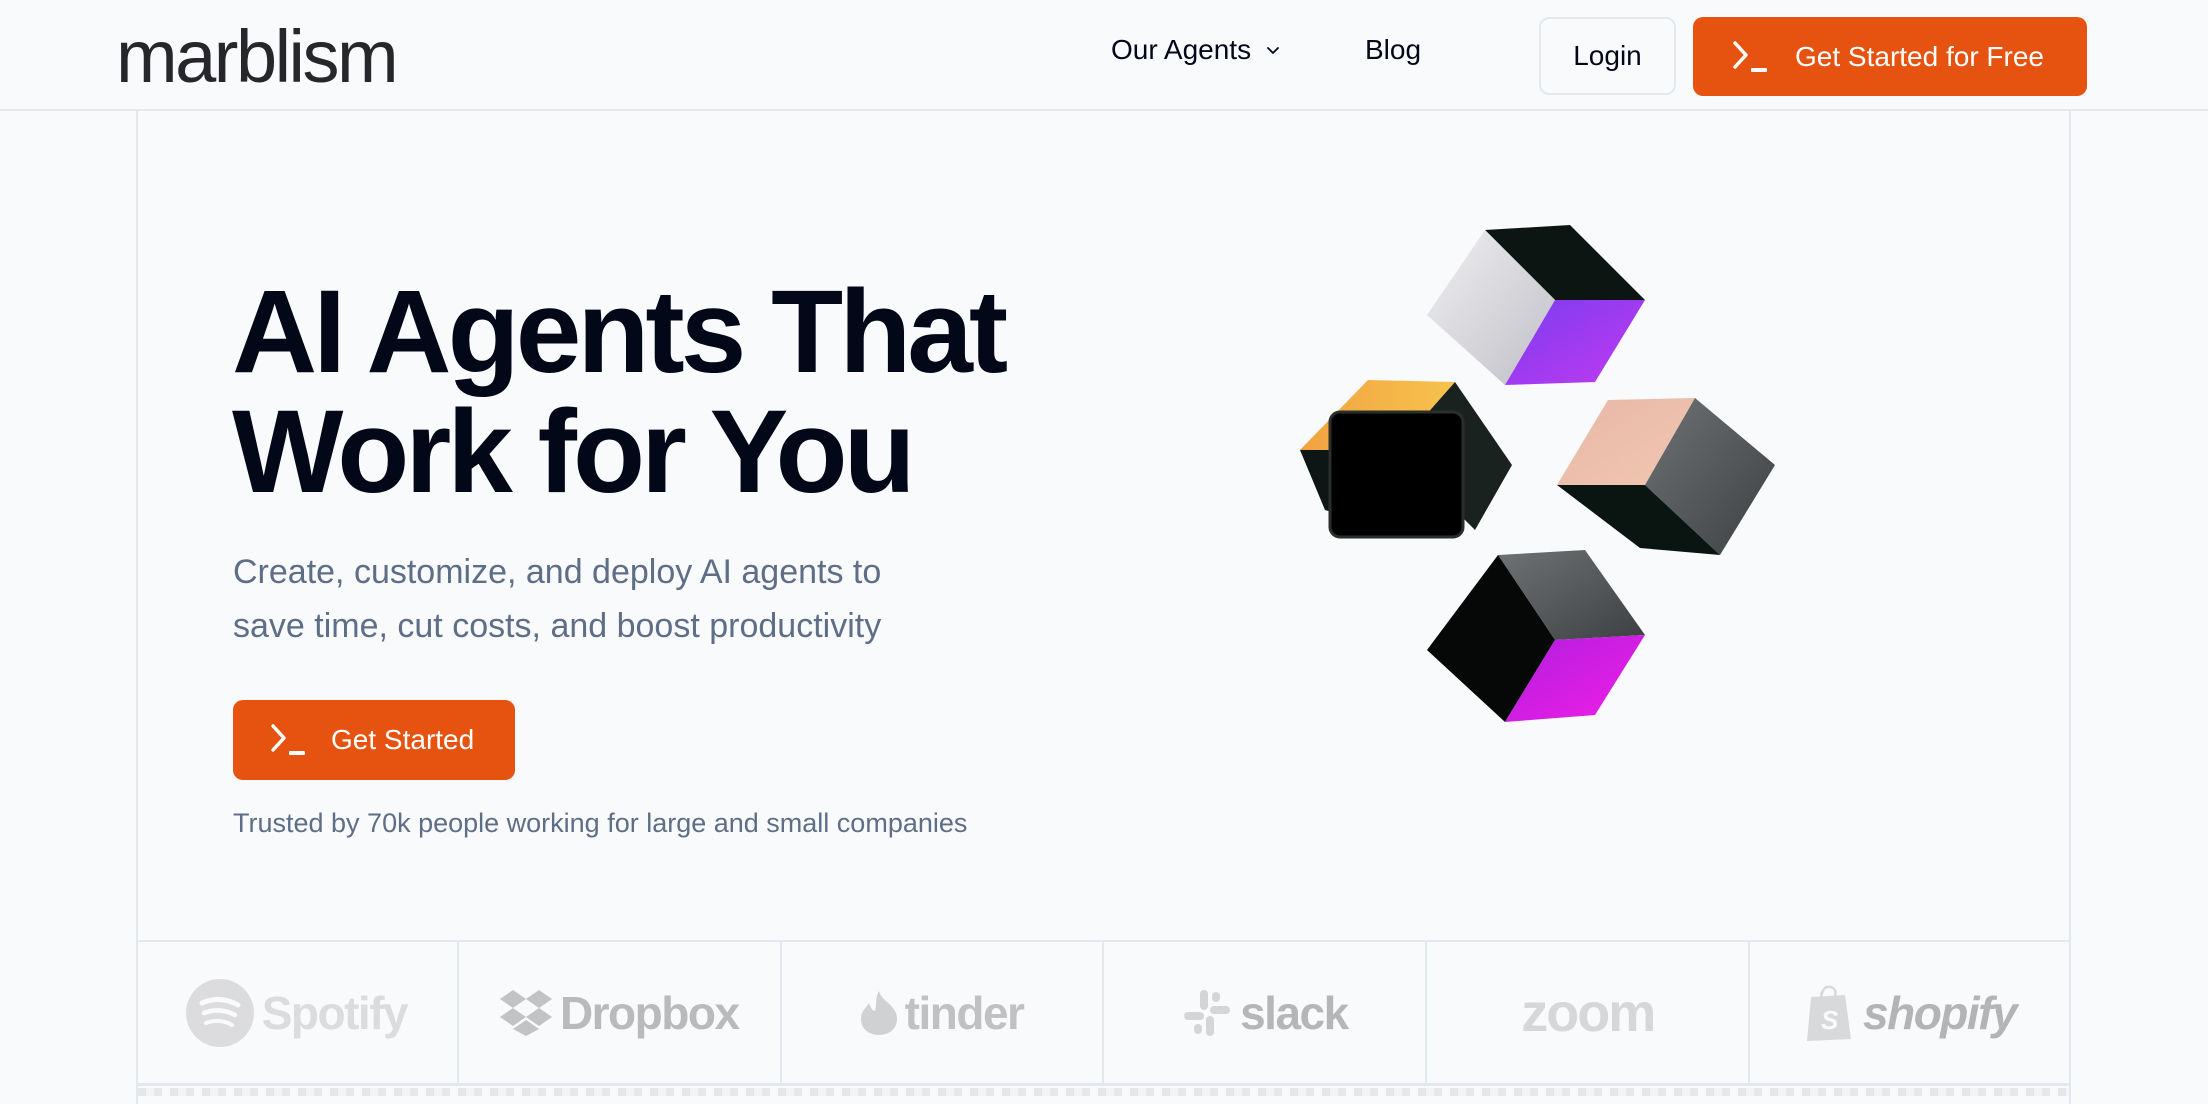 The height and width of the screenshot is (1104, 2208). I want to click on cubes-illustration, so click(1537, 473).